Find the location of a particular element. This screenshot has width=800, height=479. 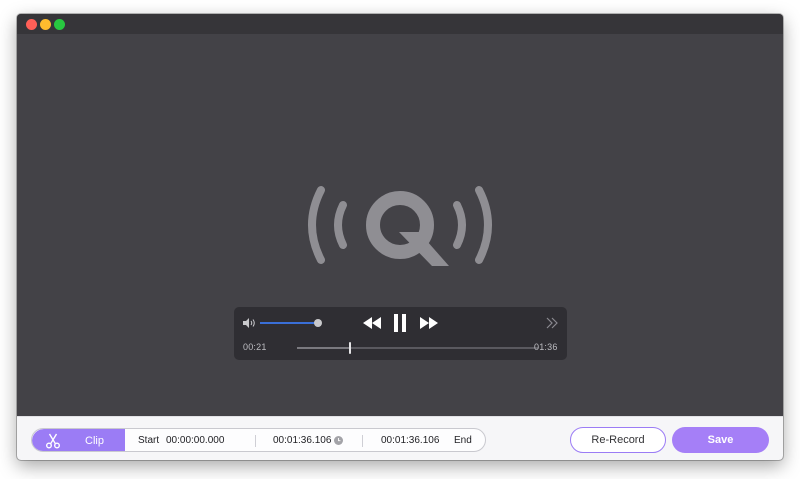

save-button: Save is located at coordinates (720, 440).